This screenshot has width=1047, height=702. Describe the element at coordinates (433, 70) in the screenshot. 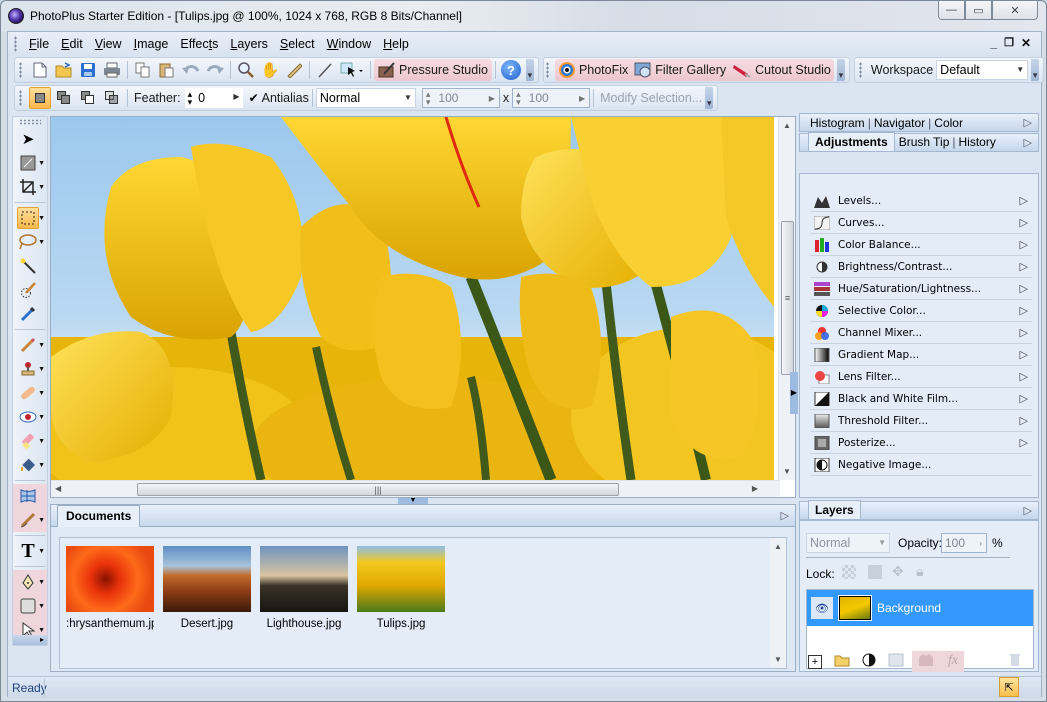

I see `pressure-studio-button: Pressure Studio` at that location.